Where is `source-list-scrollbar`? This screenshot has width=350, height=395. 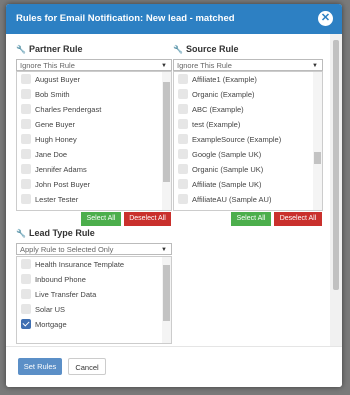
source-list-scrollbar is located at coordinates (317, 141).